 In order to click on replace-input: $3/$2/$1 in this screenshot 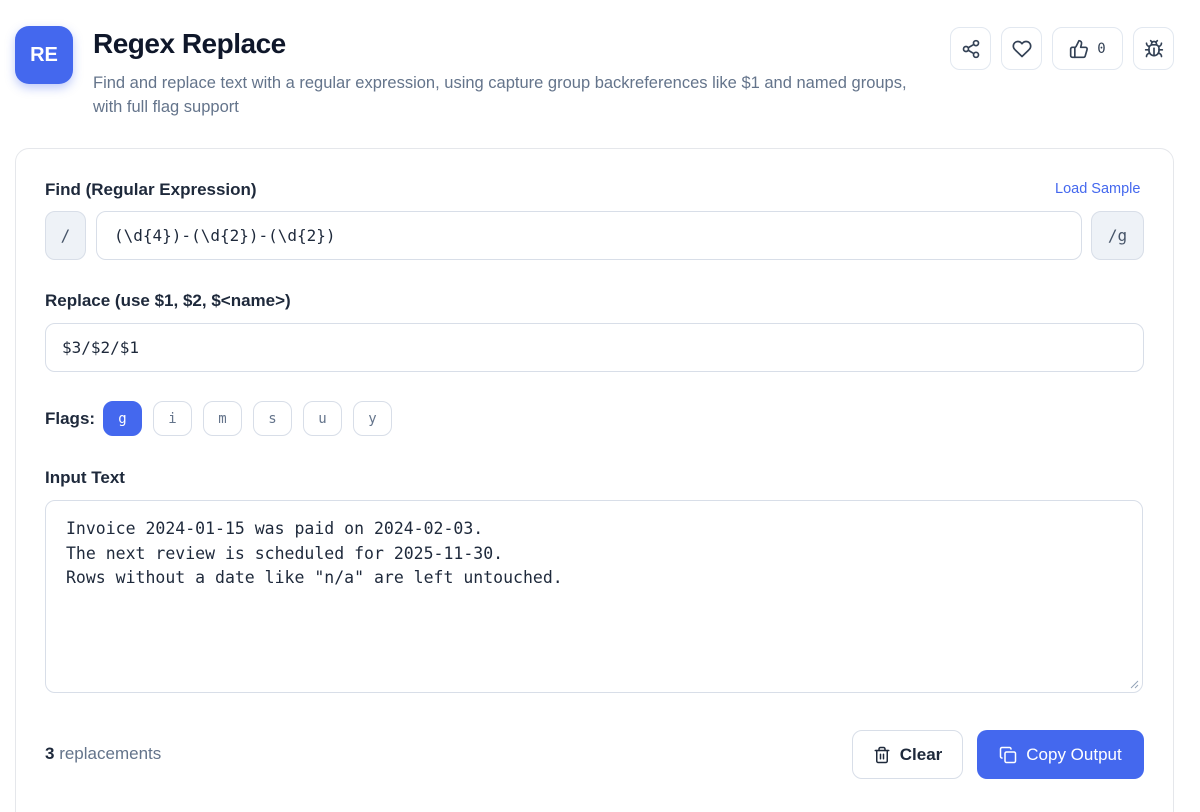, I will do `click(594, 347)`.